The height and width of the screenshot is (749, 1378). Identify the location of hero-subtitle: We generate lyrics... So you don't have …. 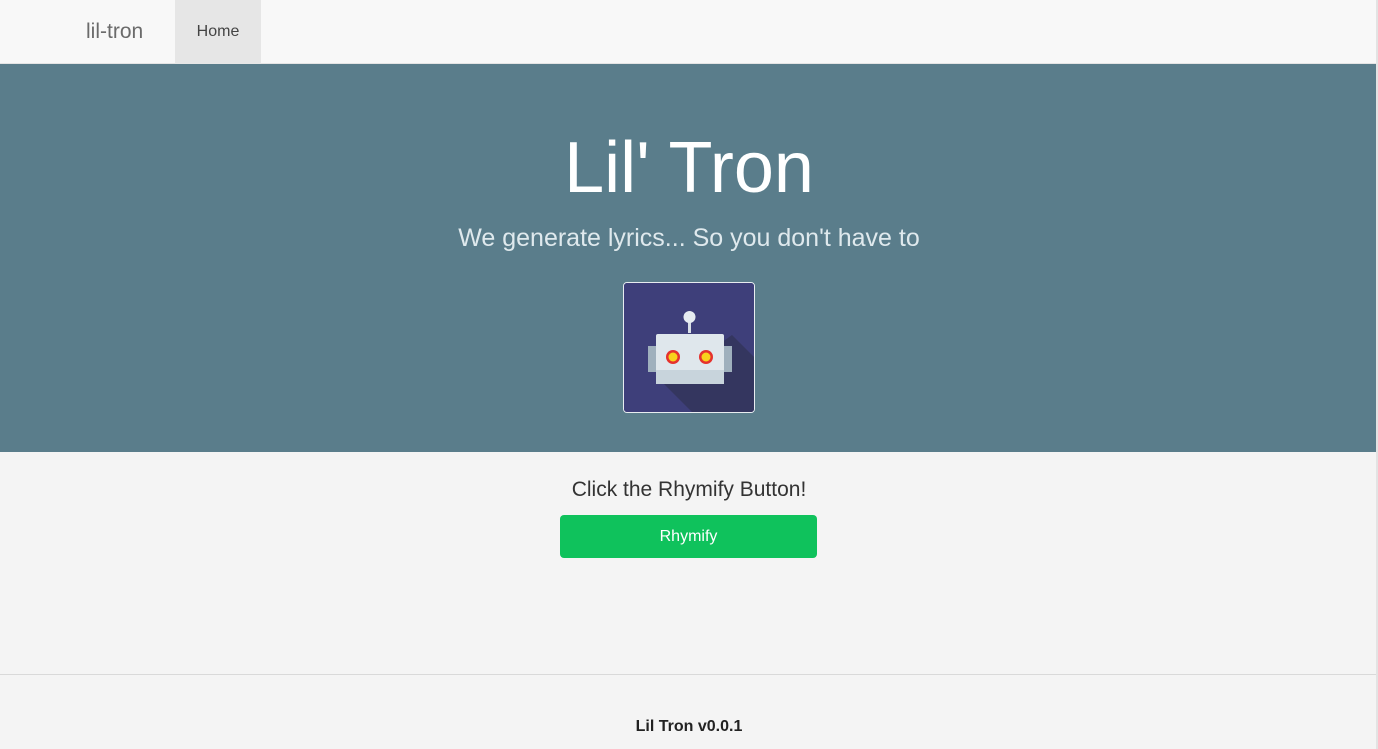
(689, 238).